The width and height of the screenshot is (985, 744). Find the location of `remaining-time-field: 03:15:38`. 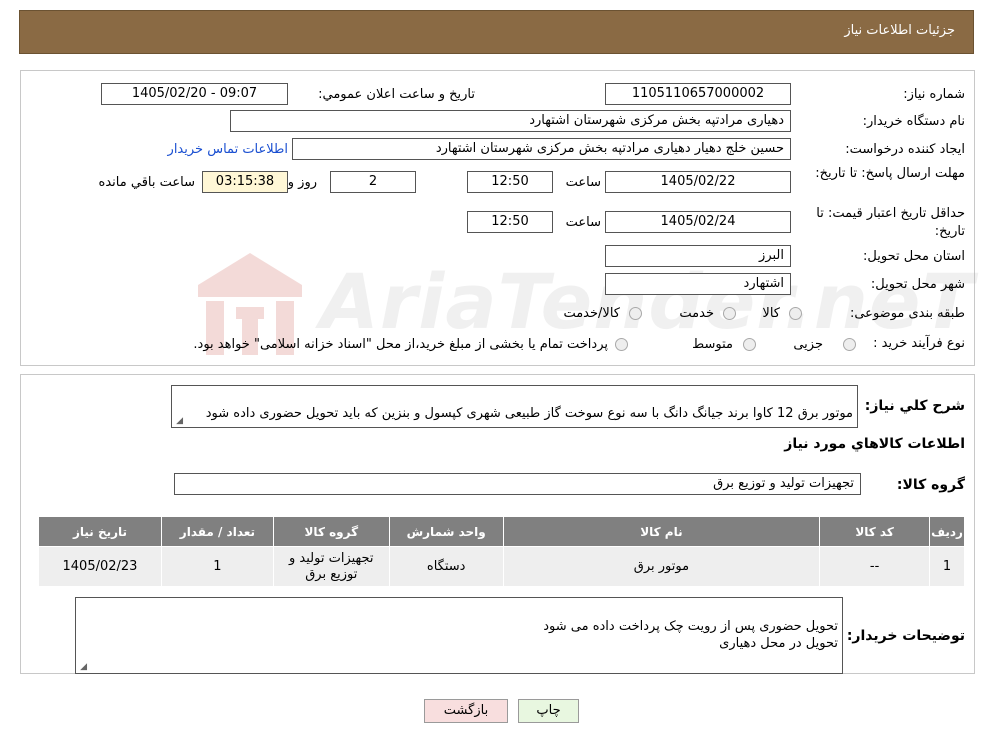

remaining-time-field: 03:15:38 is located at coordinates (245, 182).